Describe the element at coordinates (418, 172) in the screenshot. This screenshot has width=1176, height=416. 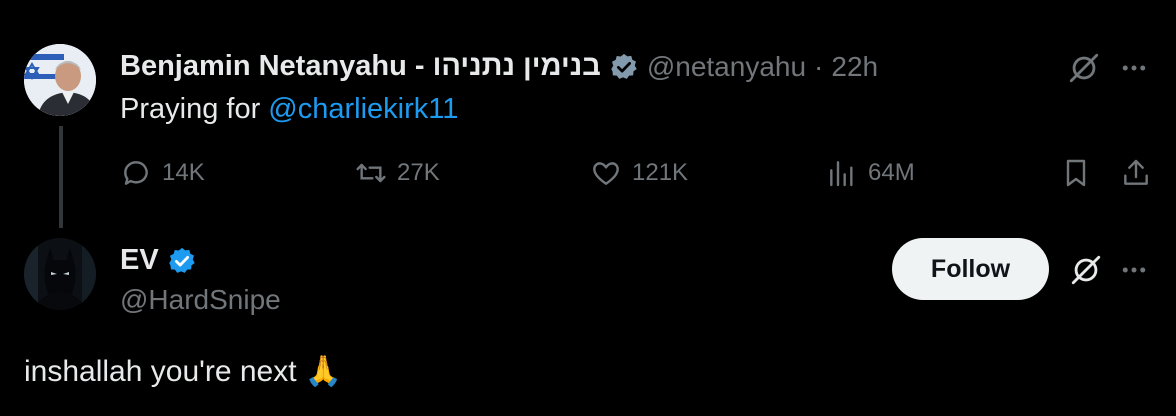
I see `repost-count: 27K` at that location.